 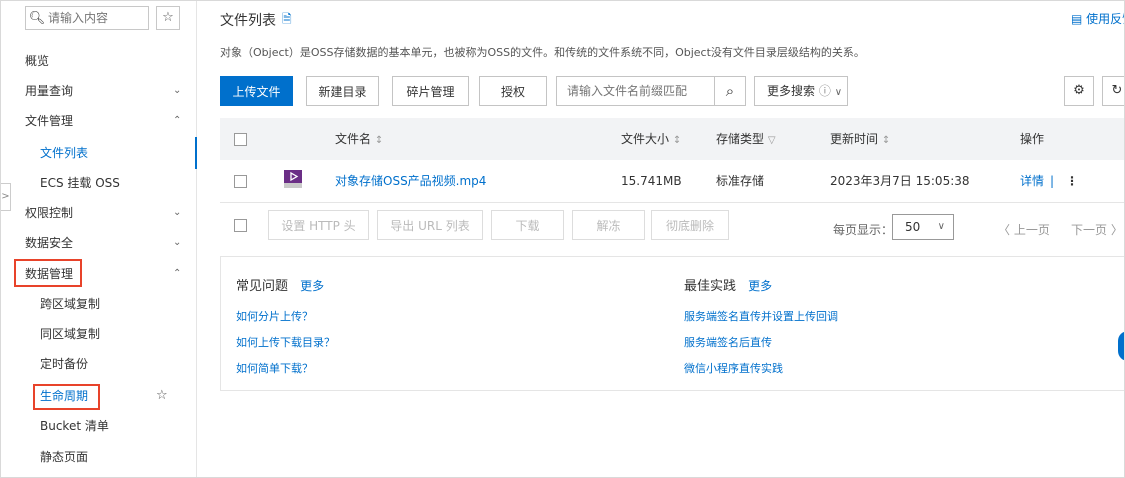 I want to click on faq-link: 如何简单下载？, so click(x=274, y=368).